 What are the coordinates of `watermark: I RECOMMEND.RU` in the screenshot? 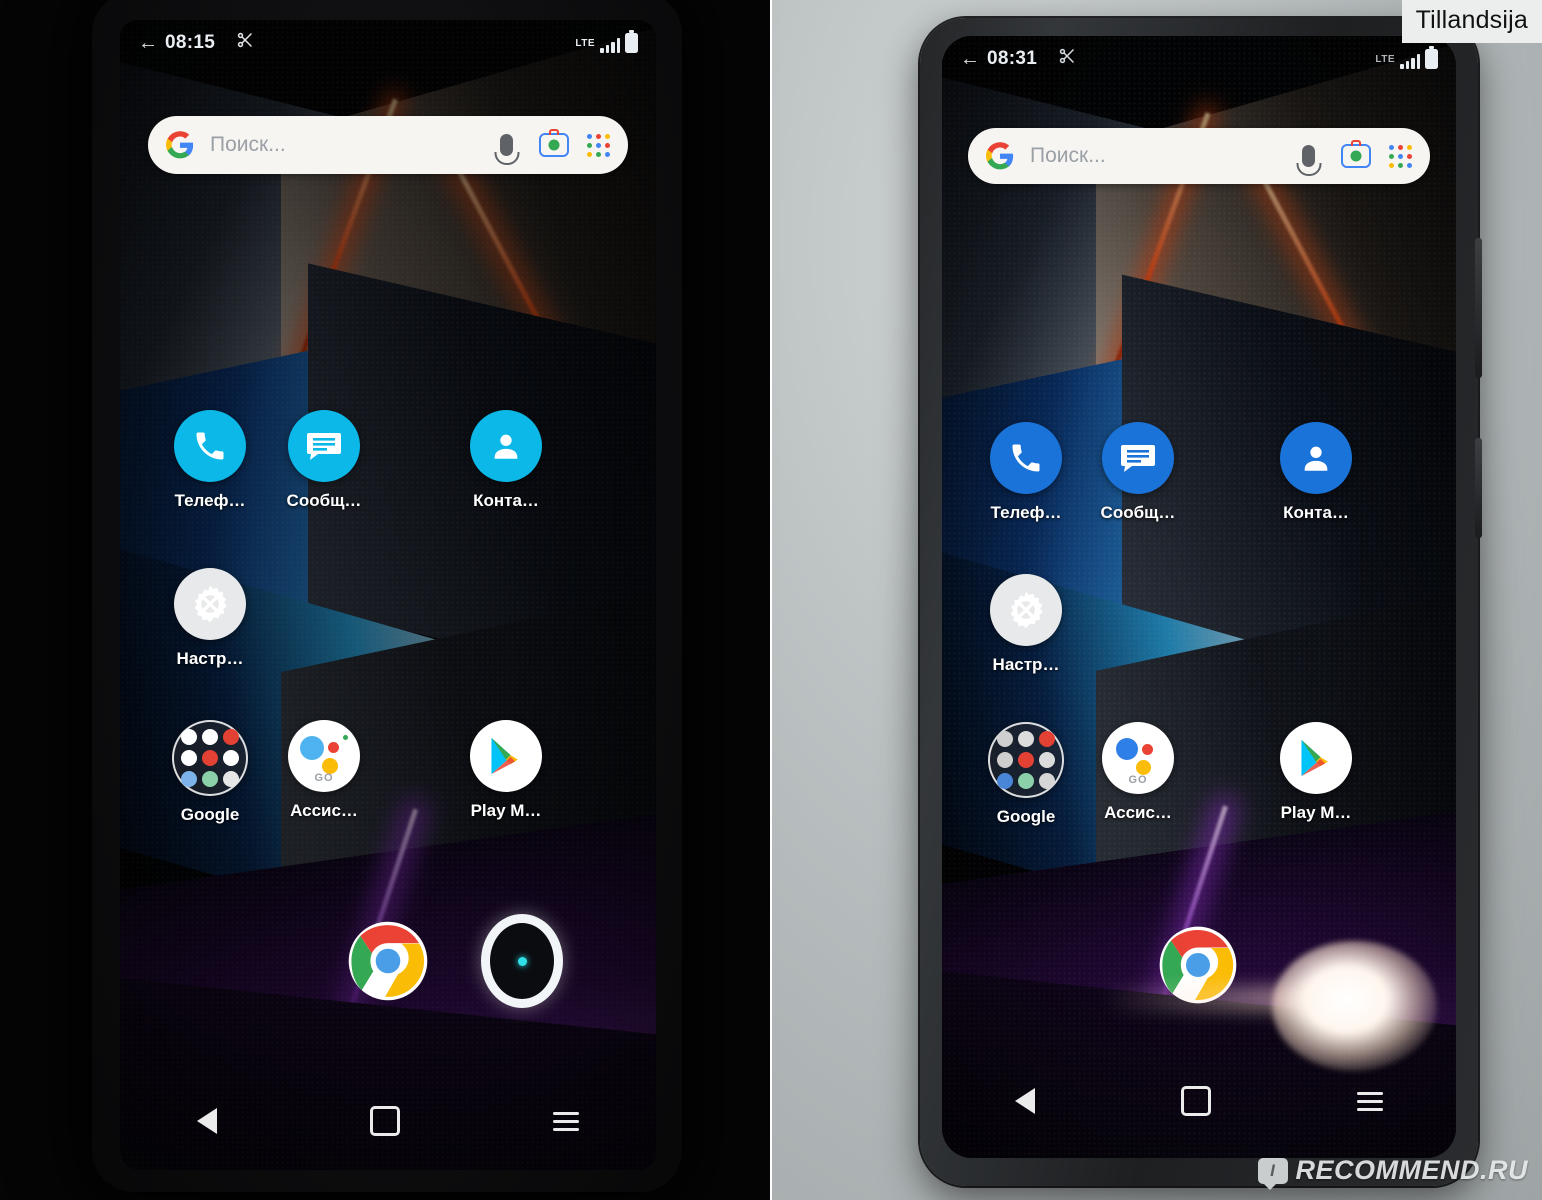 It's located at (1393, 1172).